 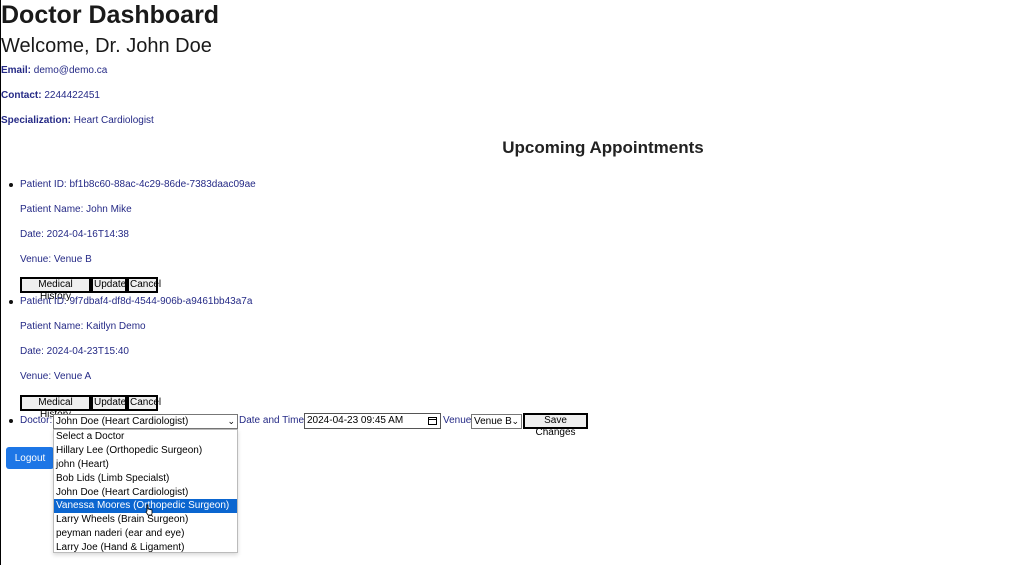 I want to click on welcome-heading: Welcome, Dr. John Doe, so click(x=106, y=46).